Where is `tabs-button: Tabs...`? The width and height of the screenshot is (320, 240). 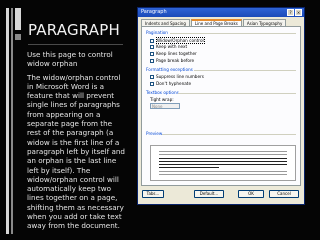 tabs-button: Tabs... is located at coordinates (153, 194).